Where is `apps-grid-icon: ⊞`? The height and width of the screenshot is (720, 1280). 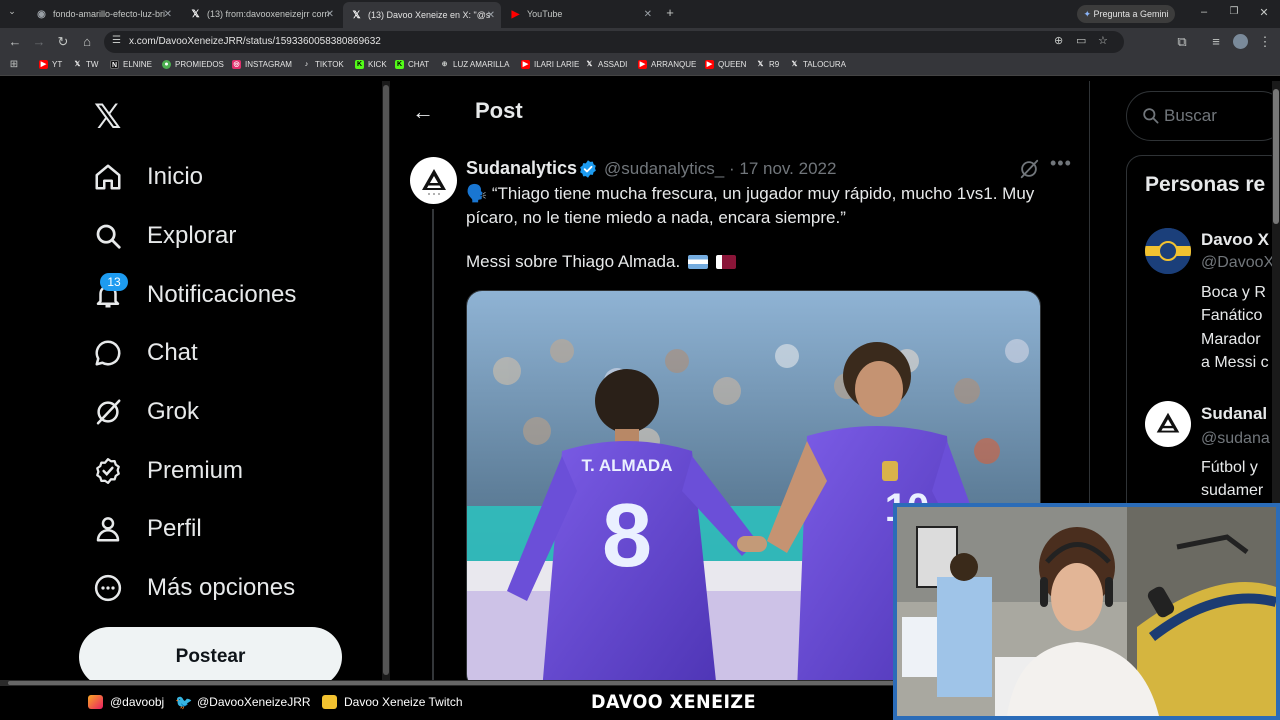 apps-grid-icon: ⊞ is located at coordinates (14, 64).